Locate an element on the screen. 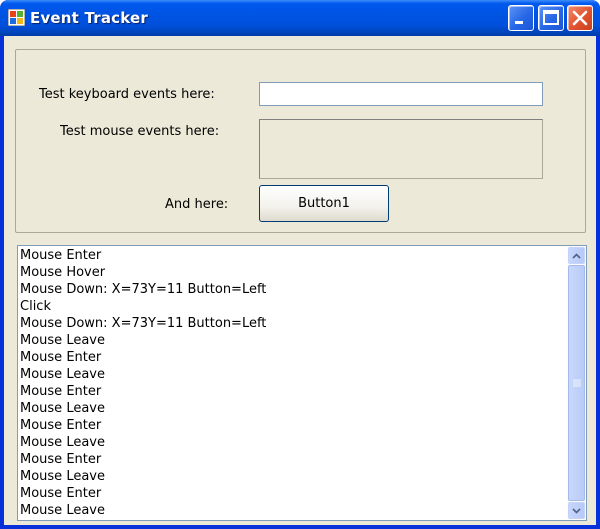 The width and height of the screenshot is (600, 529). scroll-up-button is located at coordinates (576, 255).